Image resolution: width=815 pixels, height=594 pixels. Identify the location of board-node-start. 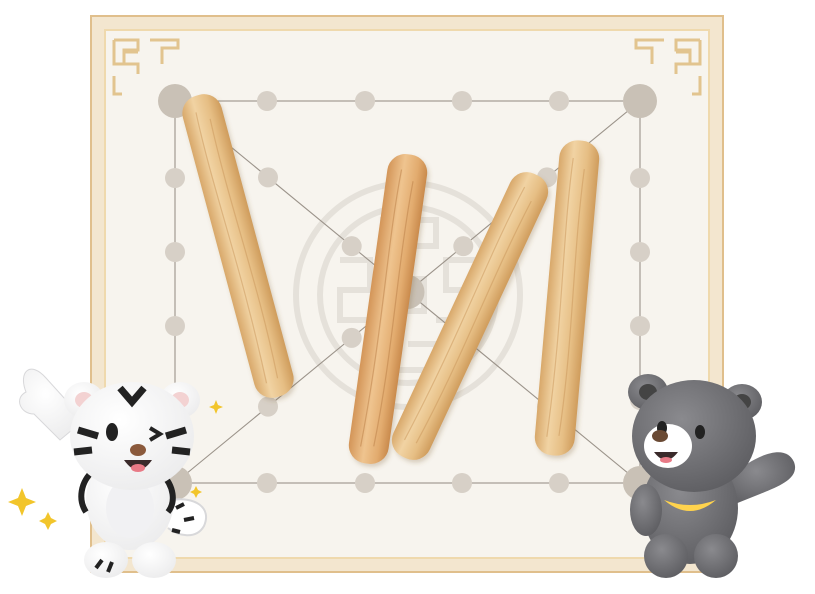
(175, 101).